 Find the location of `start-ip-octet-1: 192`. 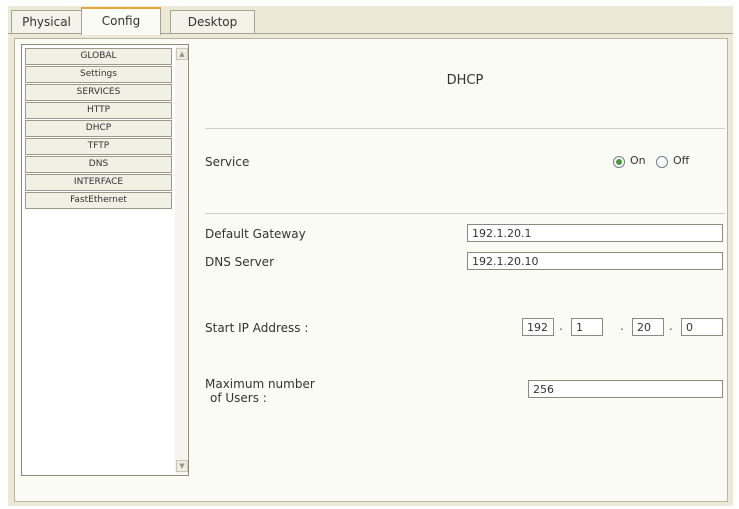

start-ip-octet-1: 192 is located at coordinates (538, 327).